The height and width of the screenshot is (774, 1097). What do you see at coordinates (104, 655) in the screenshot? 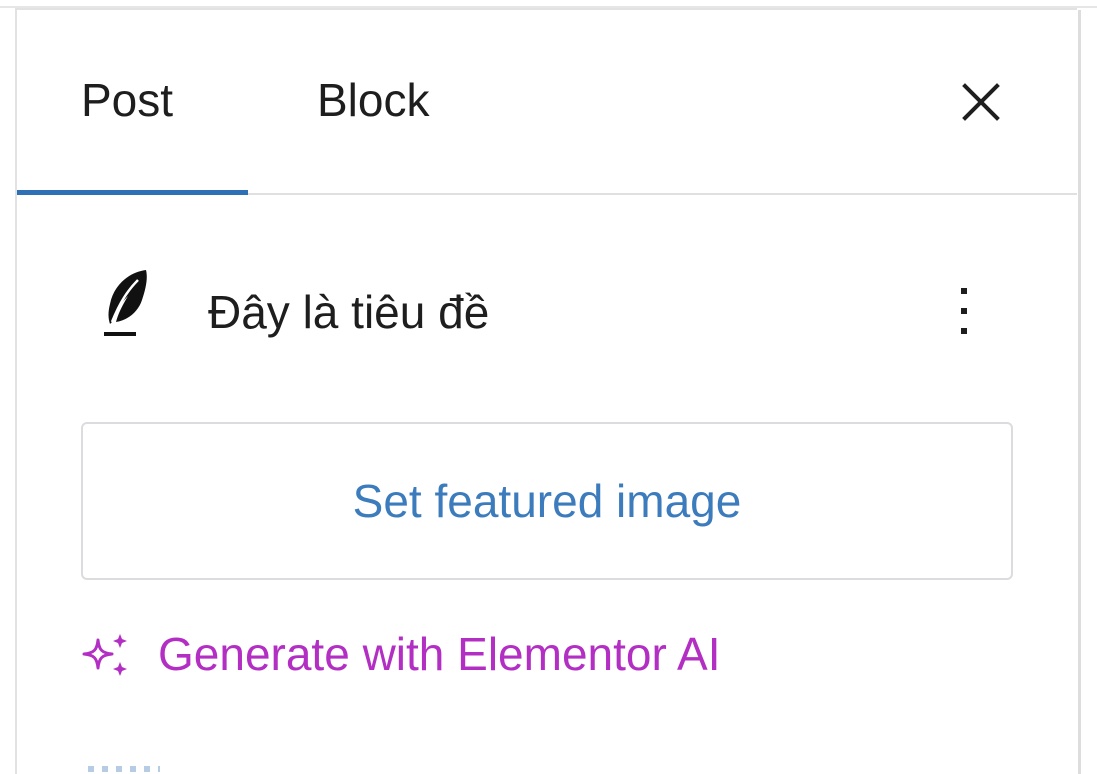
I see `sparkles-icon` at bounding box center [104, 655].